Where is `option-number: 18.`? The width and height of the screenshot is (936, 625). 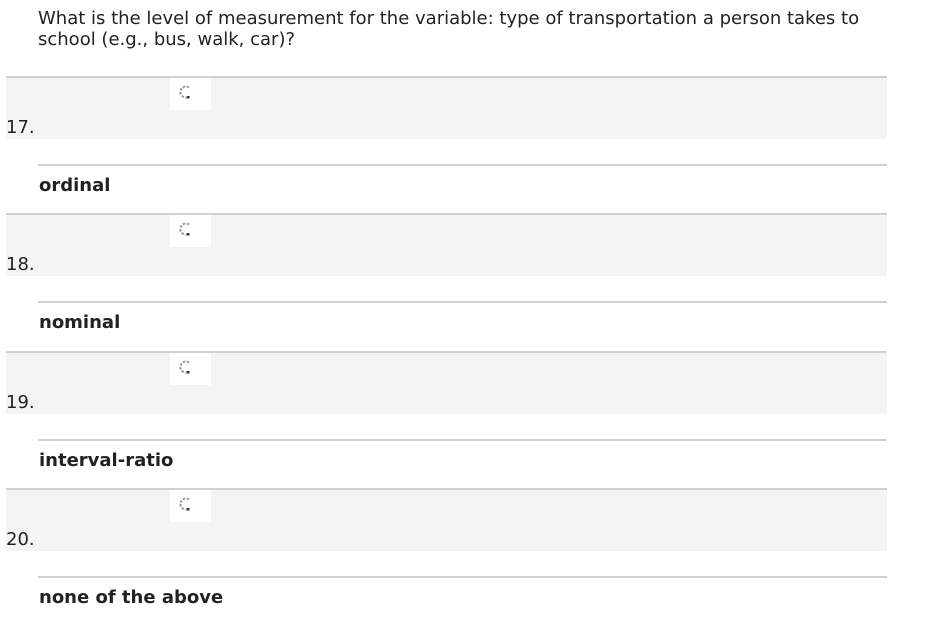
option-number: 18. is located at coordinates (20, 264).